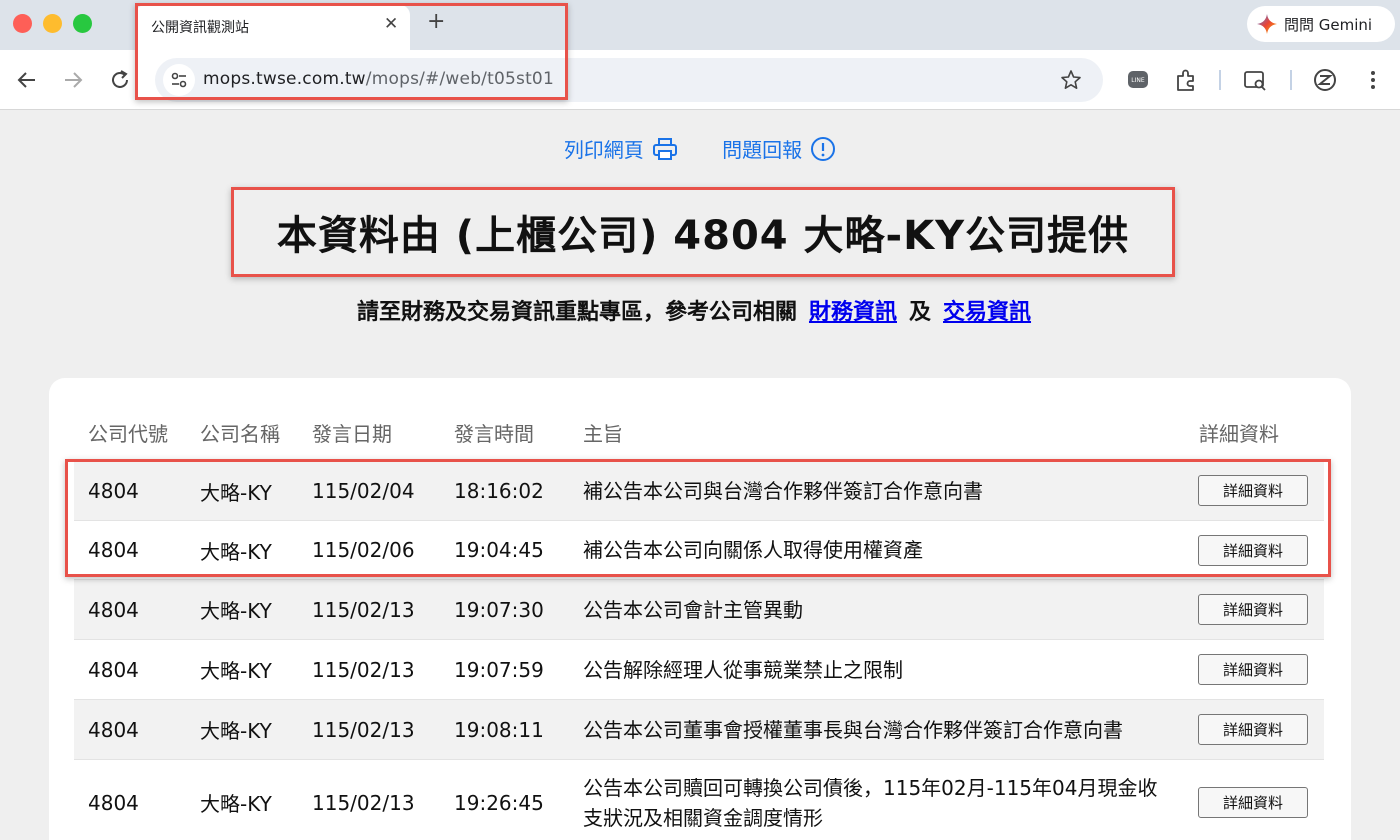  Describe the element at coordinates (664, 148) in the screenshot. I see `printer-icon` at that location.